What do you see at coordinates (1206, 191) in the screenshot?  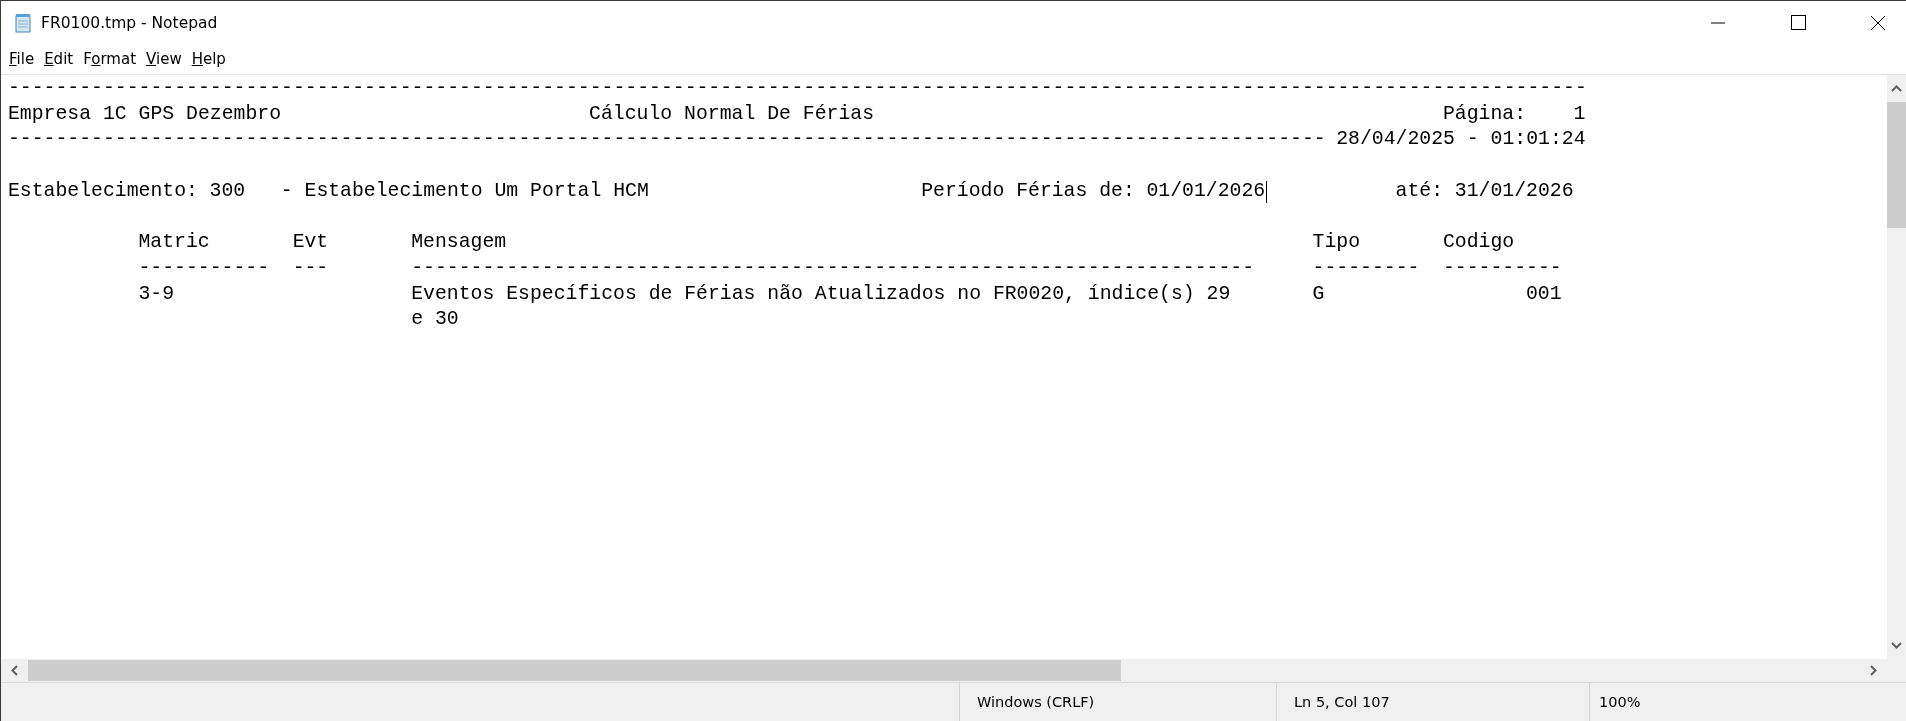 I see `period-start: 01/01/2026` at bounding box center [1206, 191].